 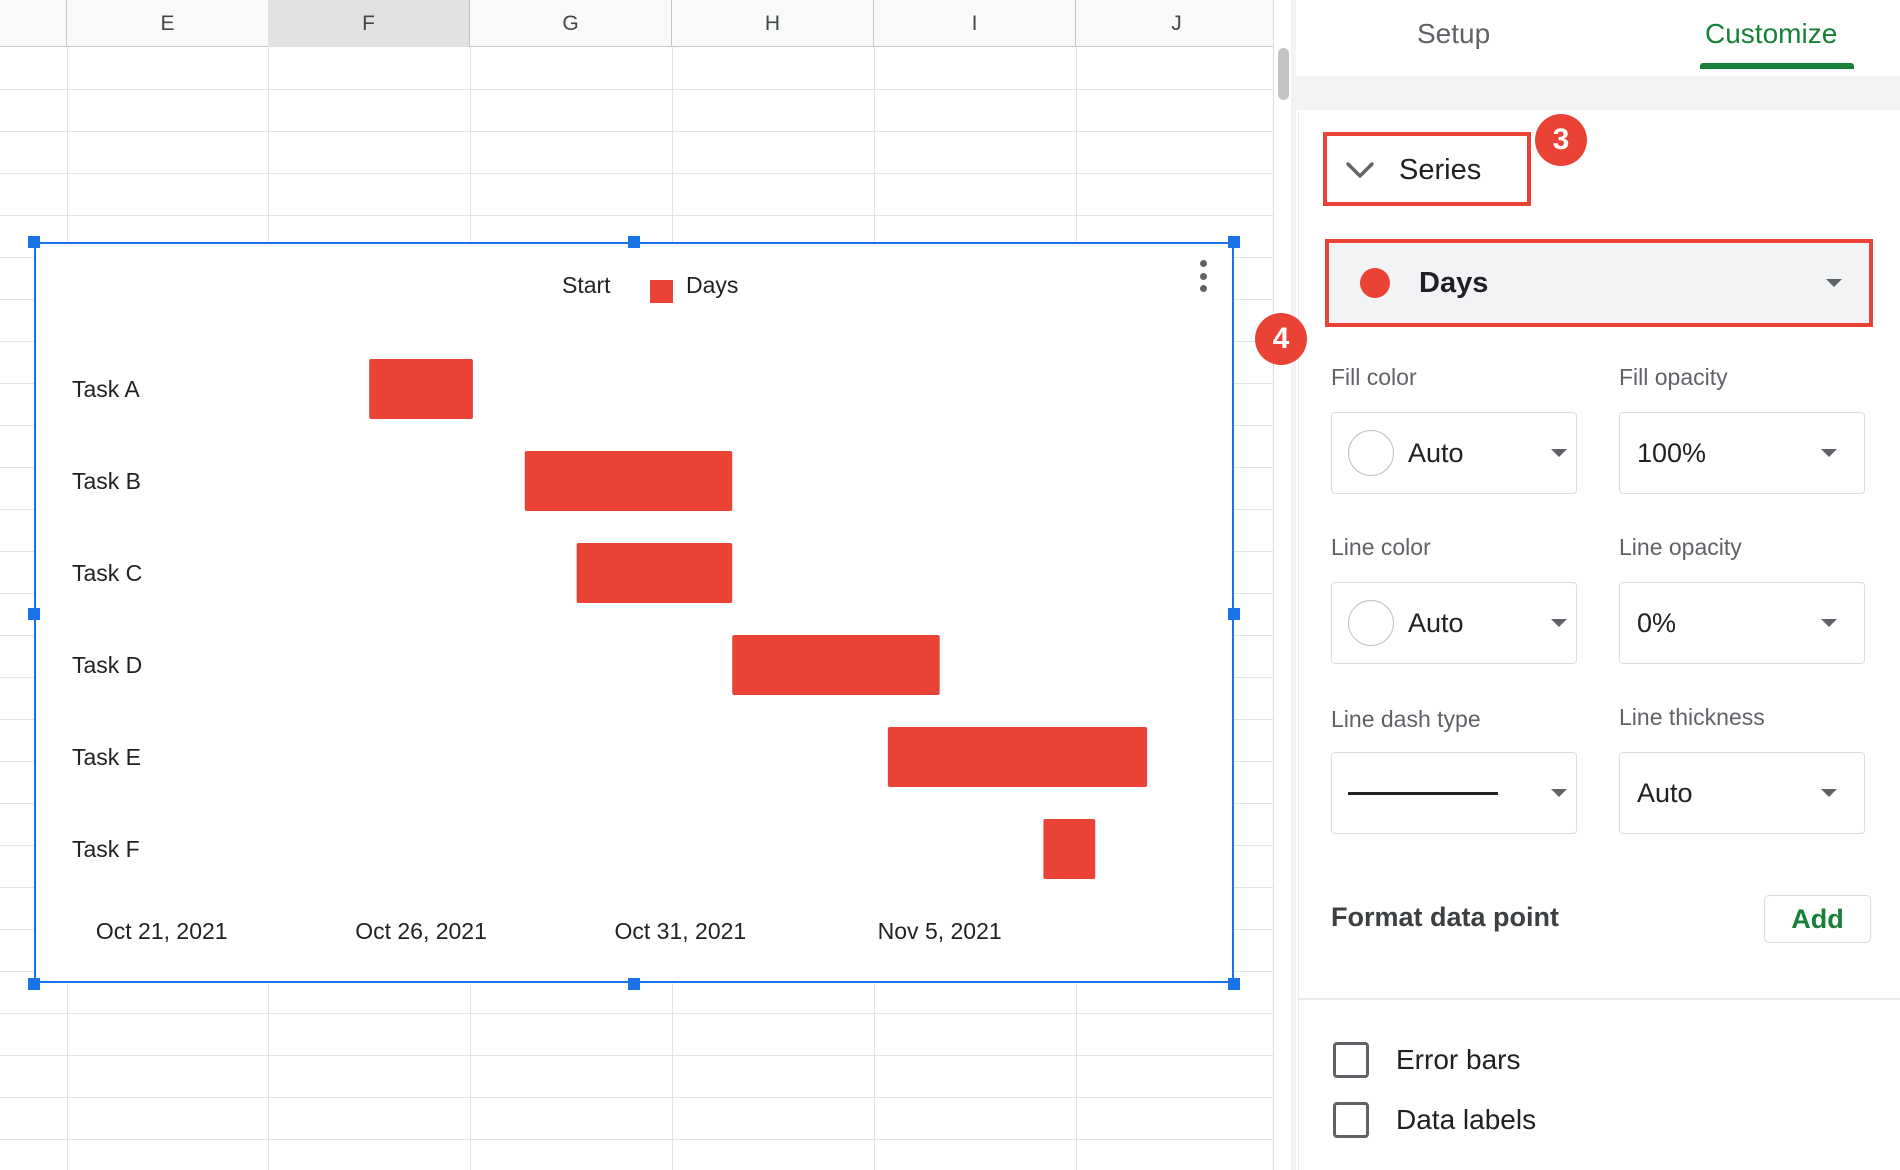 What do you see at coordinates (1427, 169) in the screenshot?
I see `highlight-box-series` at bounding box center [1427, 169].